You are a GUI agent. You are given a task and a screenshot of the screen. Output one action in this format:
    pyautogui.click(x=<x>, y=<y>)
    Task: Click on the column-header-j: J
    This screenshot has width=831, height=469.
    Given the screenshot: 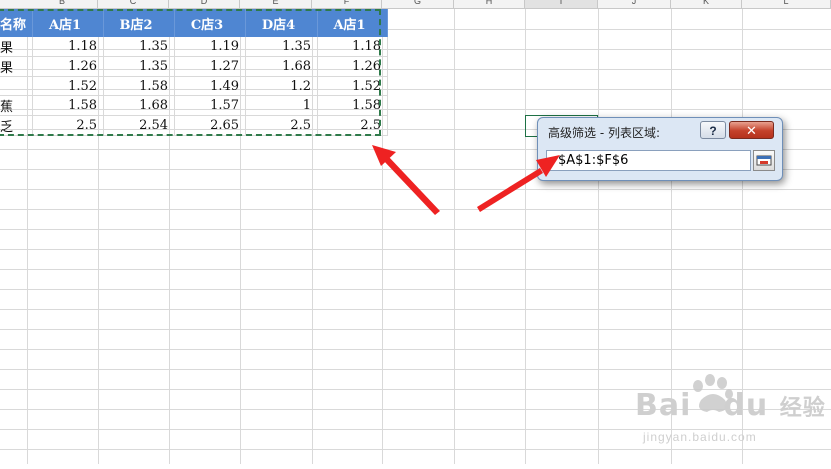 What is the action you would take?
    pyautogui.click(x=634, y=4)
    